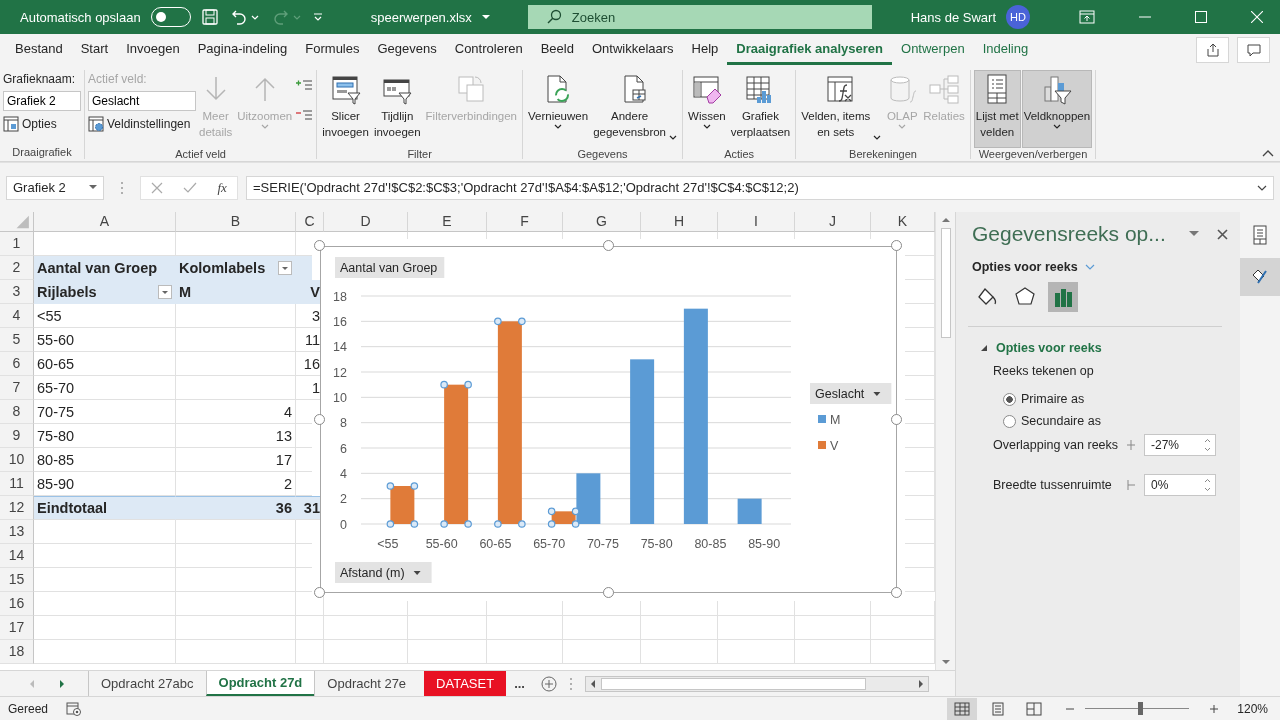  What do you see at coordinates (465, 683) in the screenshot?
I see `sheet-tab: DATASET` at bounding box center [465, 683].